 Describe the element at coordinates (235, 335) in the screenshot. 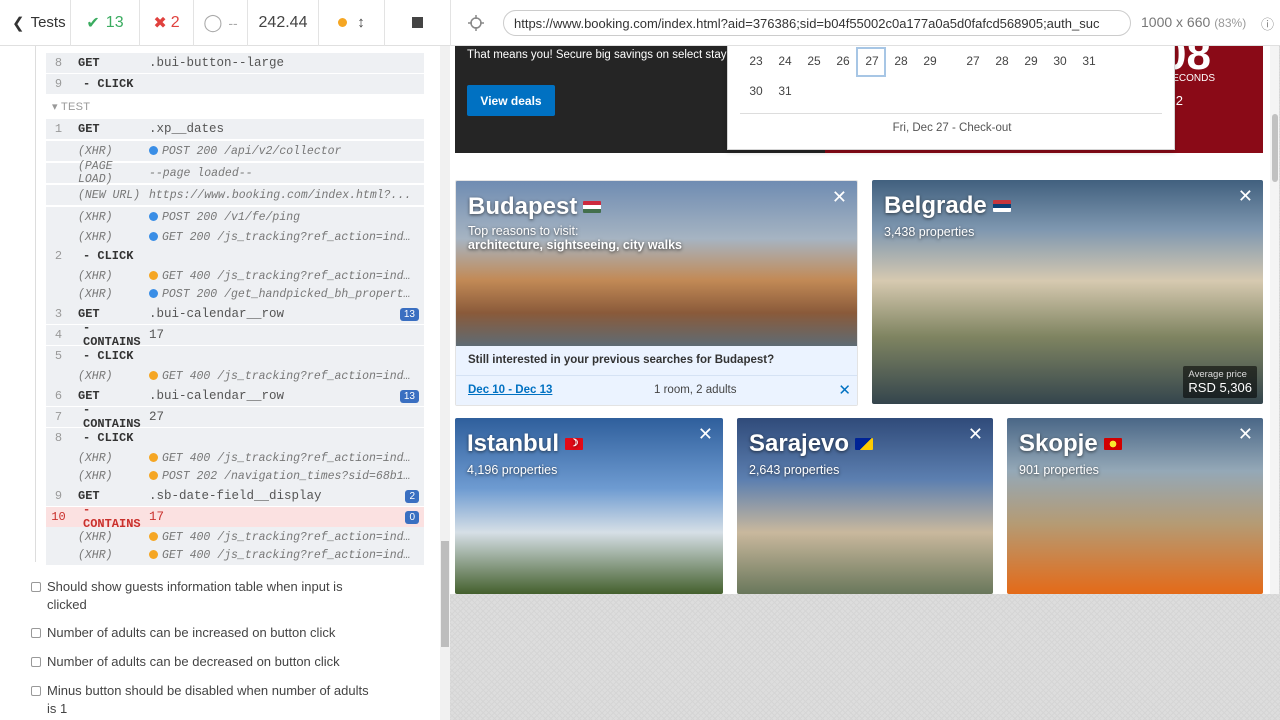

I see `command-log-row: 4 - CONTAINS 17` at that location.